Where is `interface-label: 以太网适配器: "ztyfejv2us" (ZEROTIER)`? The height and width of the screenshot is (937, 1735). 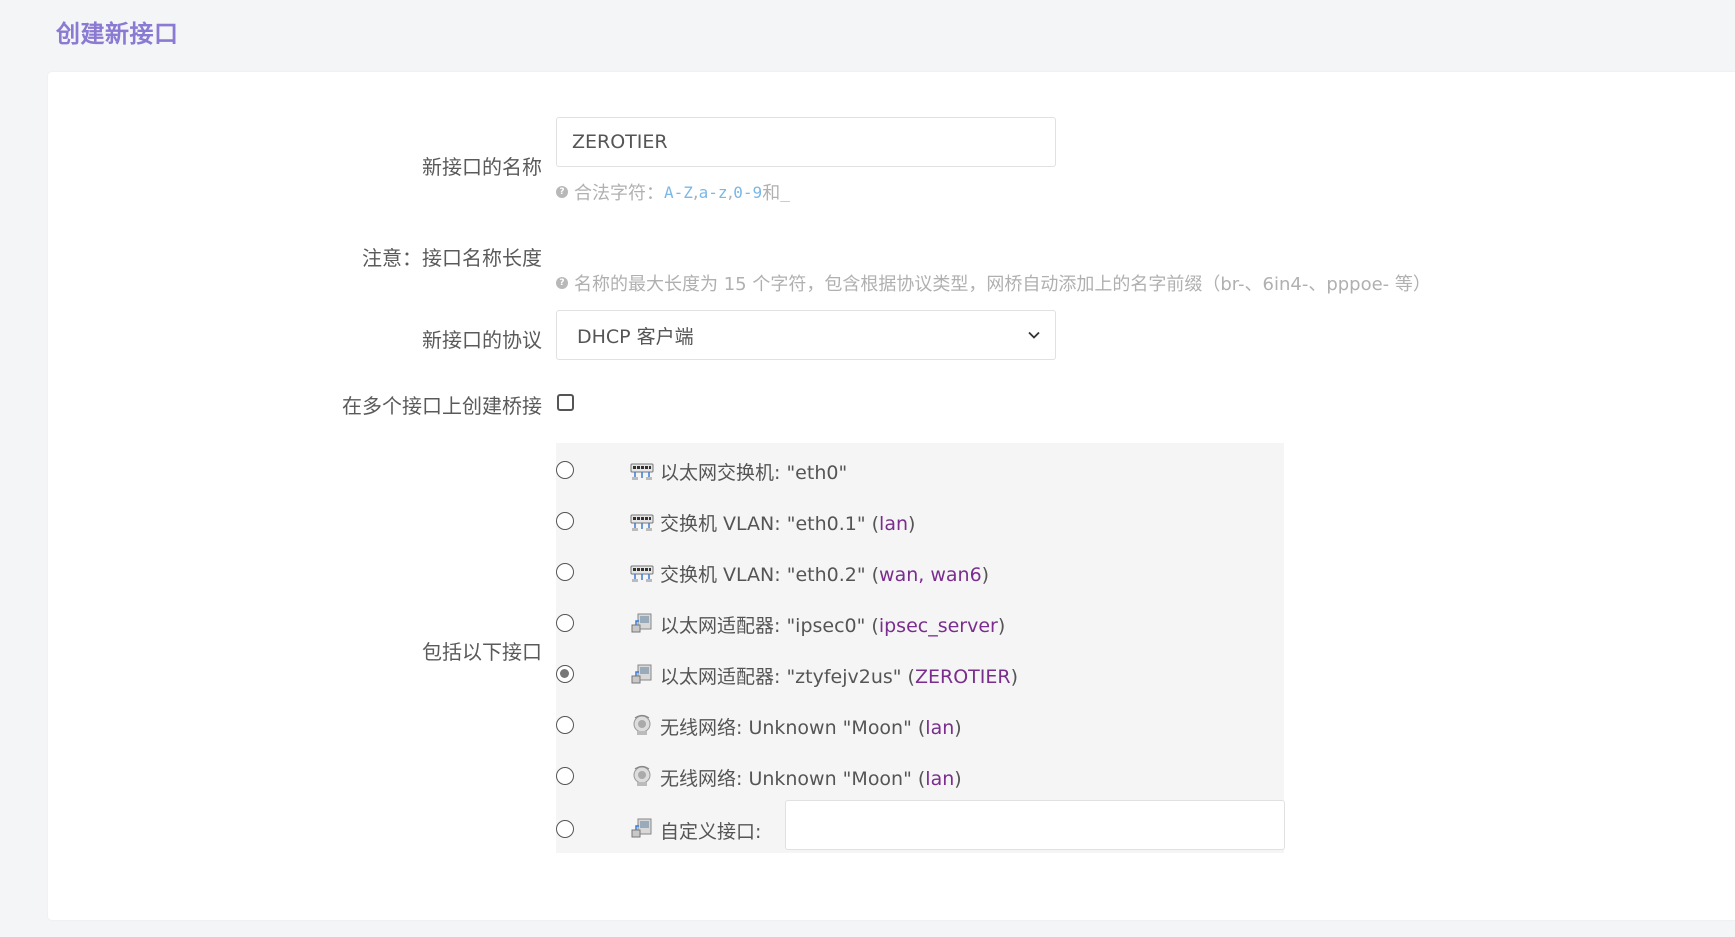
interface-label: 以太网适配器: "ztyfejv2us" (ZEROTIER) is located at coordinates (839, 675).